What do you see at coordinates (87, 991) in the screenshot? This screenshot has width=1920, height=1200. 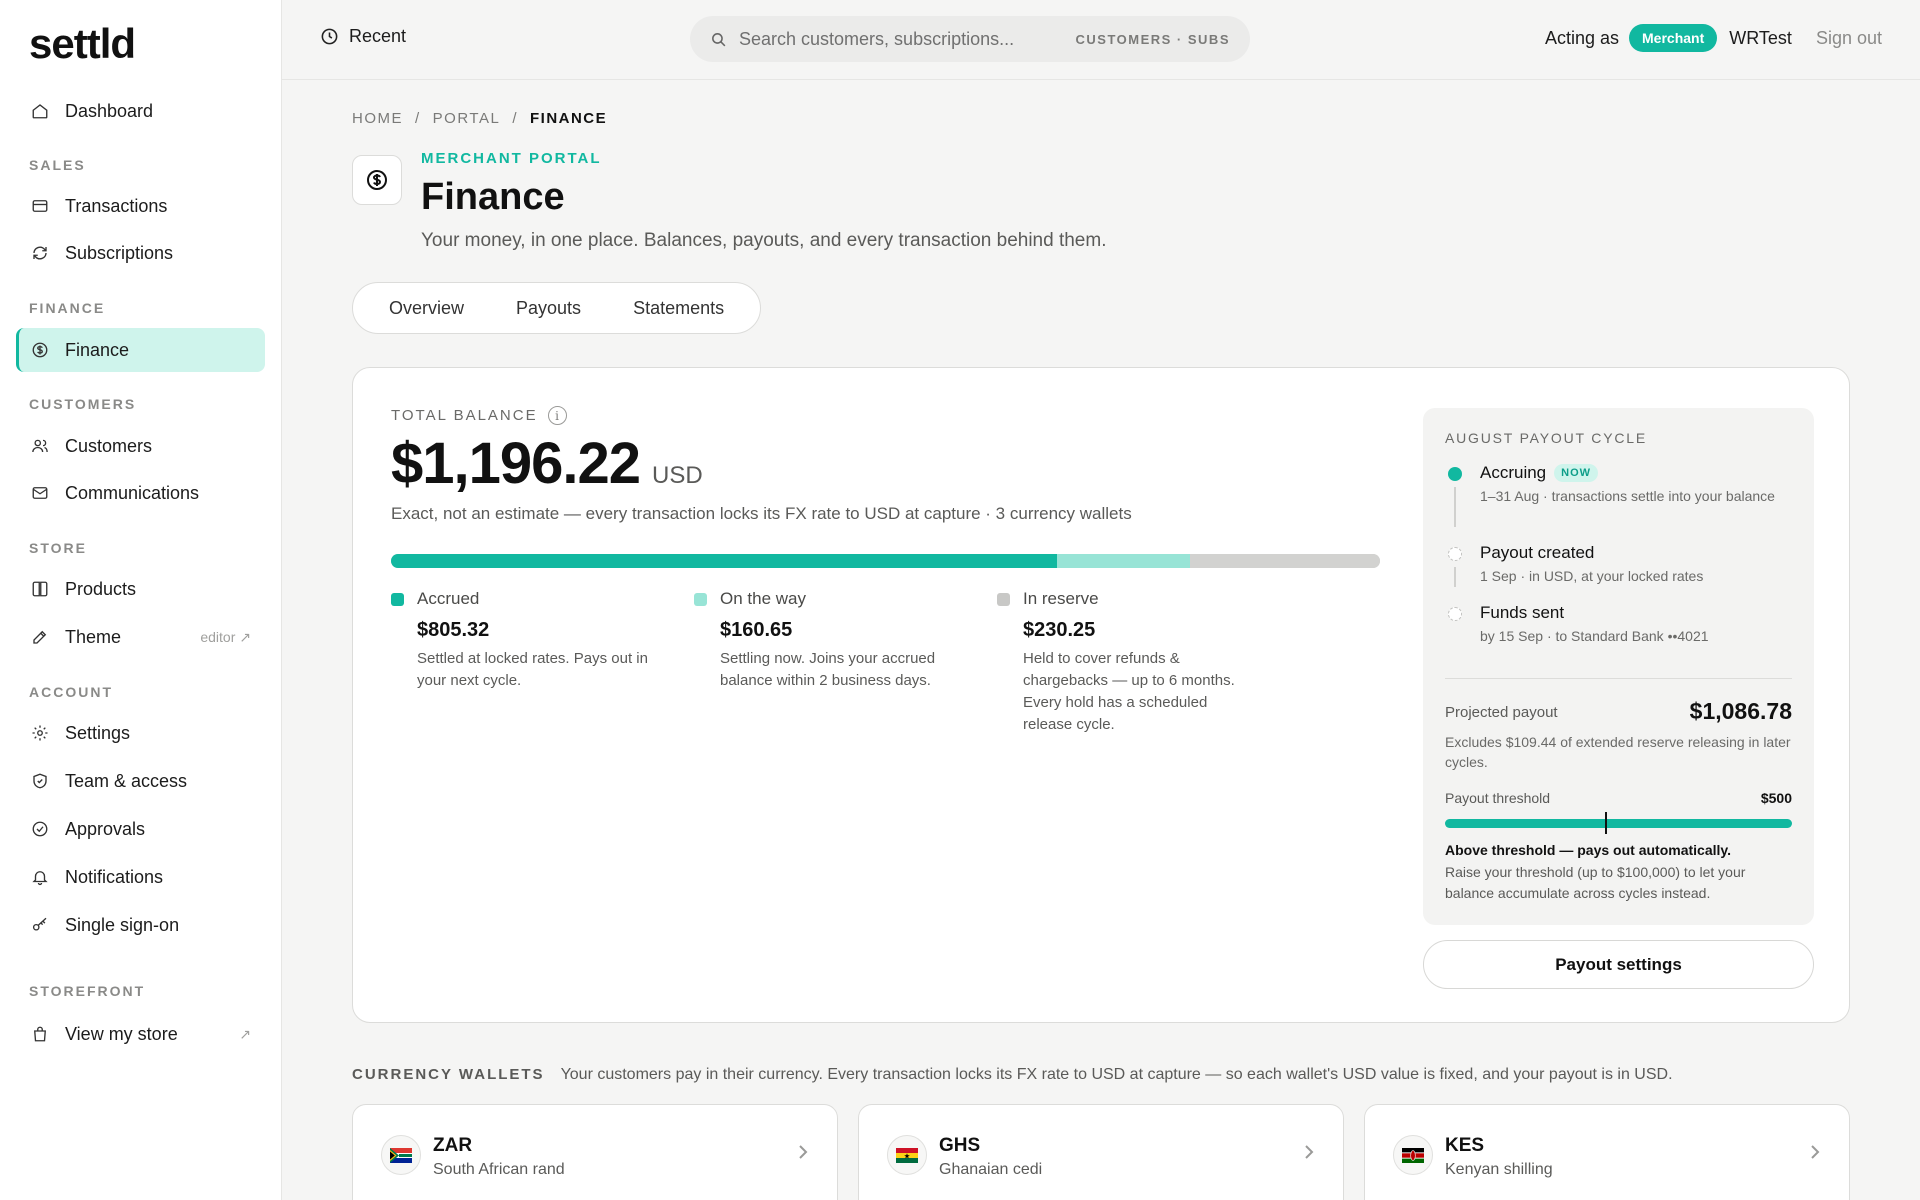 I see `section-storefront: STOREFRONT` at bounding box center [87, 991].